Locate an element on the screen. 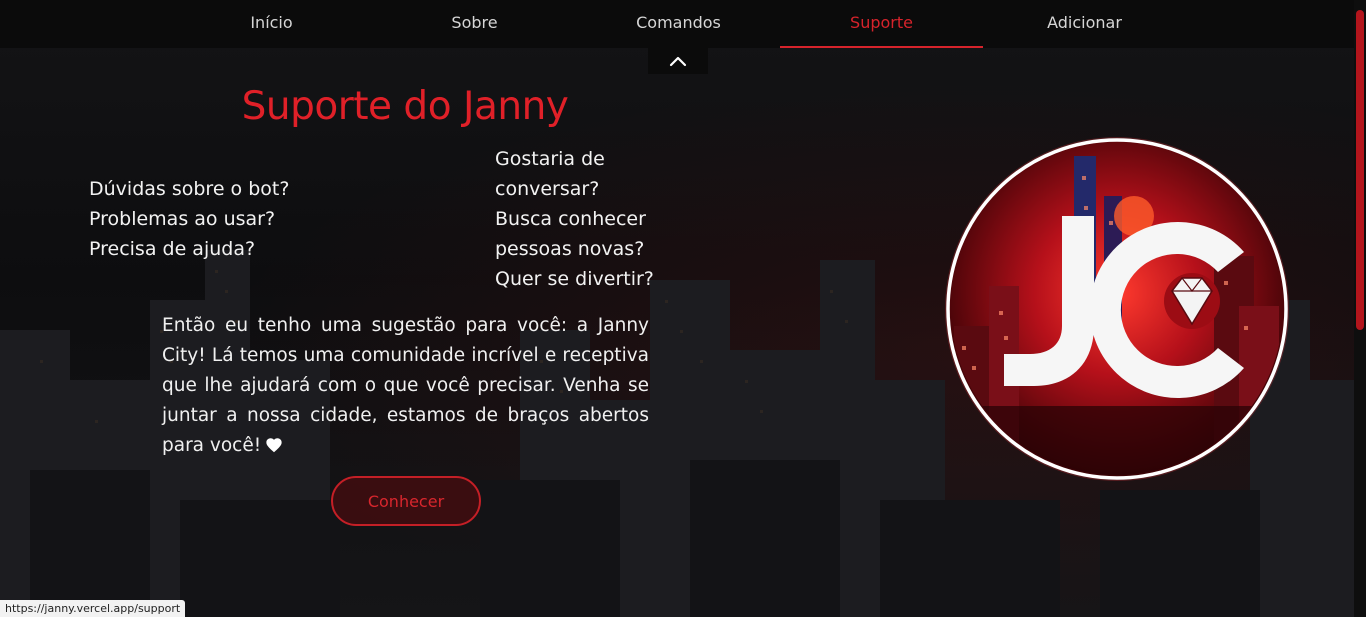  question-item: Problemas ao usar? is located at coordinates (182, 219).